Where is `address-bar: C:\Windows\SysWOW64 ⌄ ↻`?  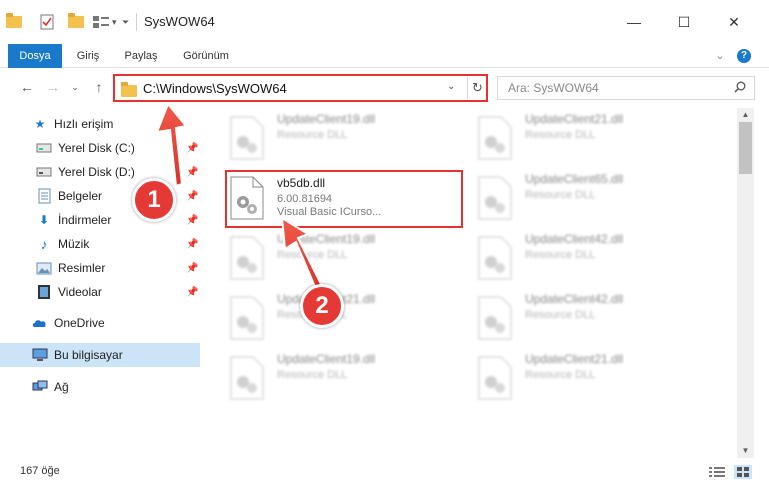
address-bar: C:\Windows\SysWOW64 ⌄ ↻ is located at coordinates (300, 88).